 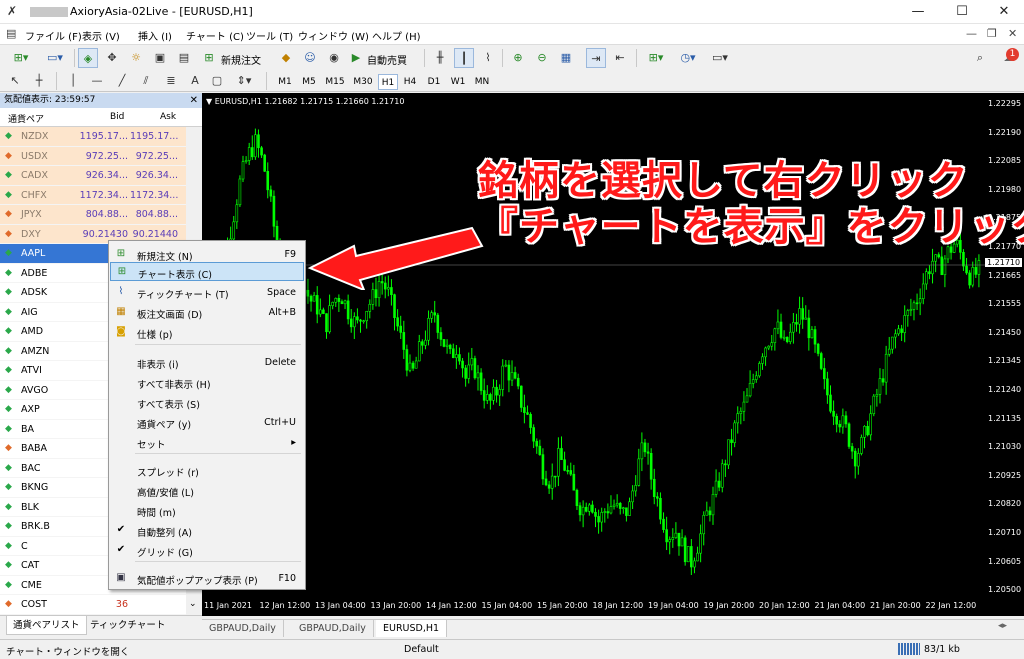 What do you see at coordinates (101, 35) in the screenshot?
I see `menu-view: 表示 (V)` at bounding box center [101, 35].